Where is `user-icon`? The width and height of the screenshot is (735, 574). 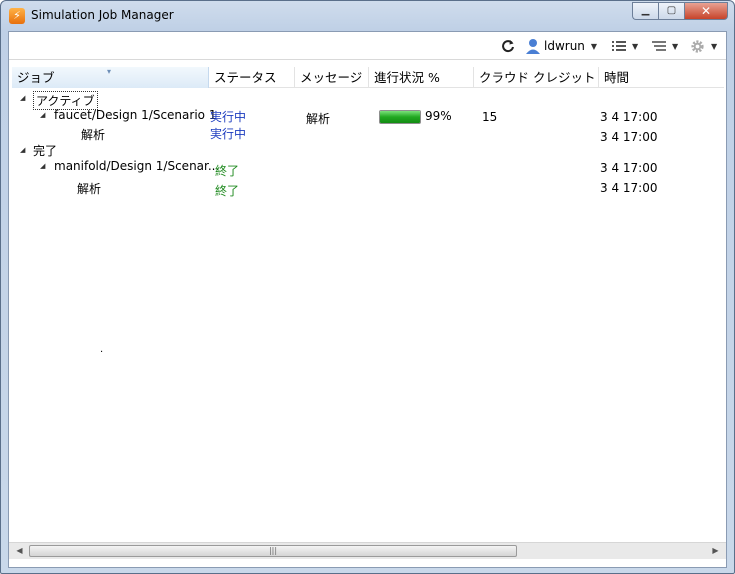 user-icon is located at coordinates (533, 46).